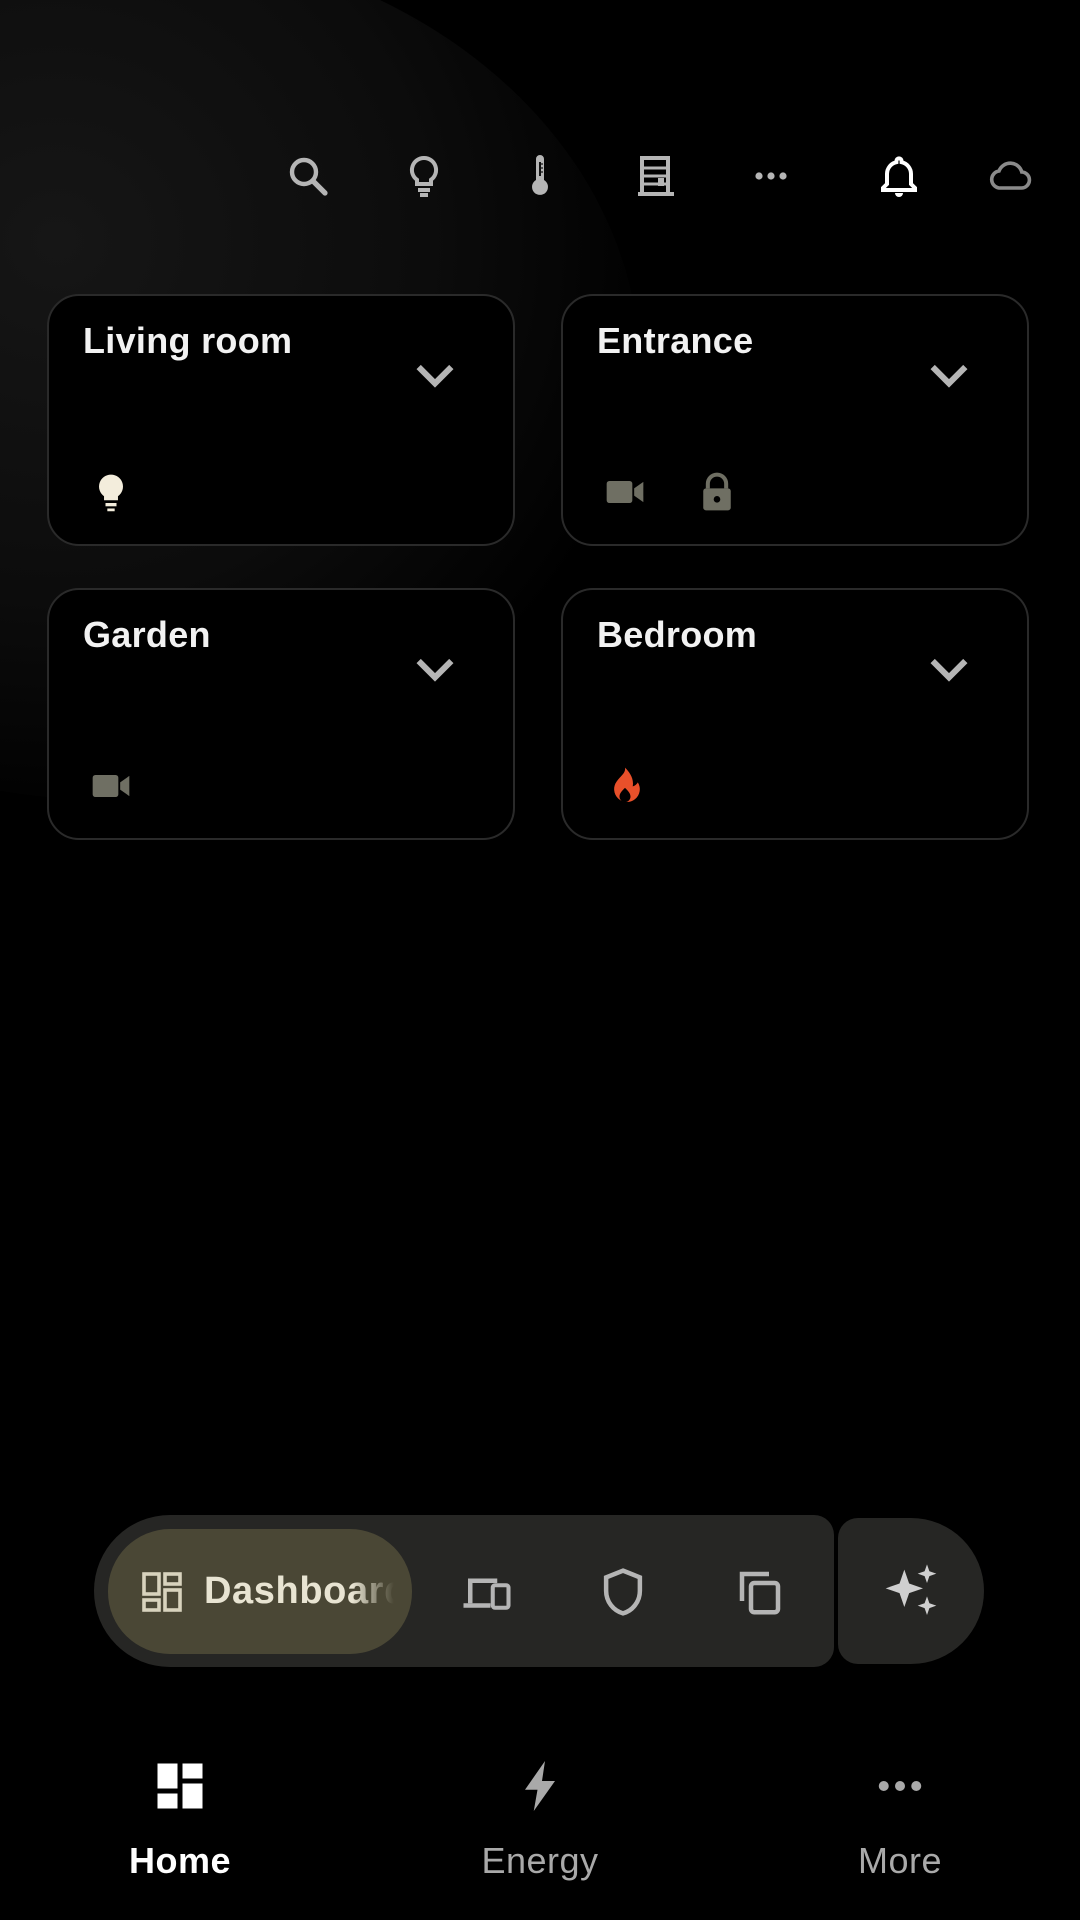  I want to click on room-name: Garden, so click(147, 634).